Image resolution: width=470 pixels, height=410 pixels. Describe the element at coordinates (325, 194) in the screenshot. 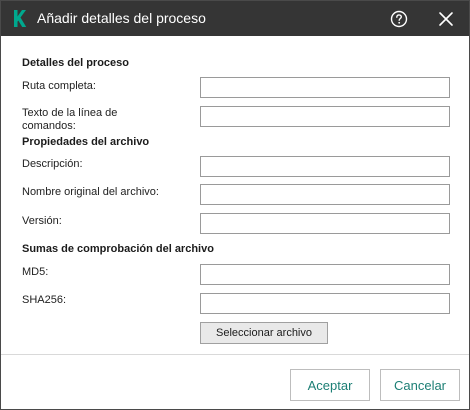

I see `original-file-name-input` at that location.